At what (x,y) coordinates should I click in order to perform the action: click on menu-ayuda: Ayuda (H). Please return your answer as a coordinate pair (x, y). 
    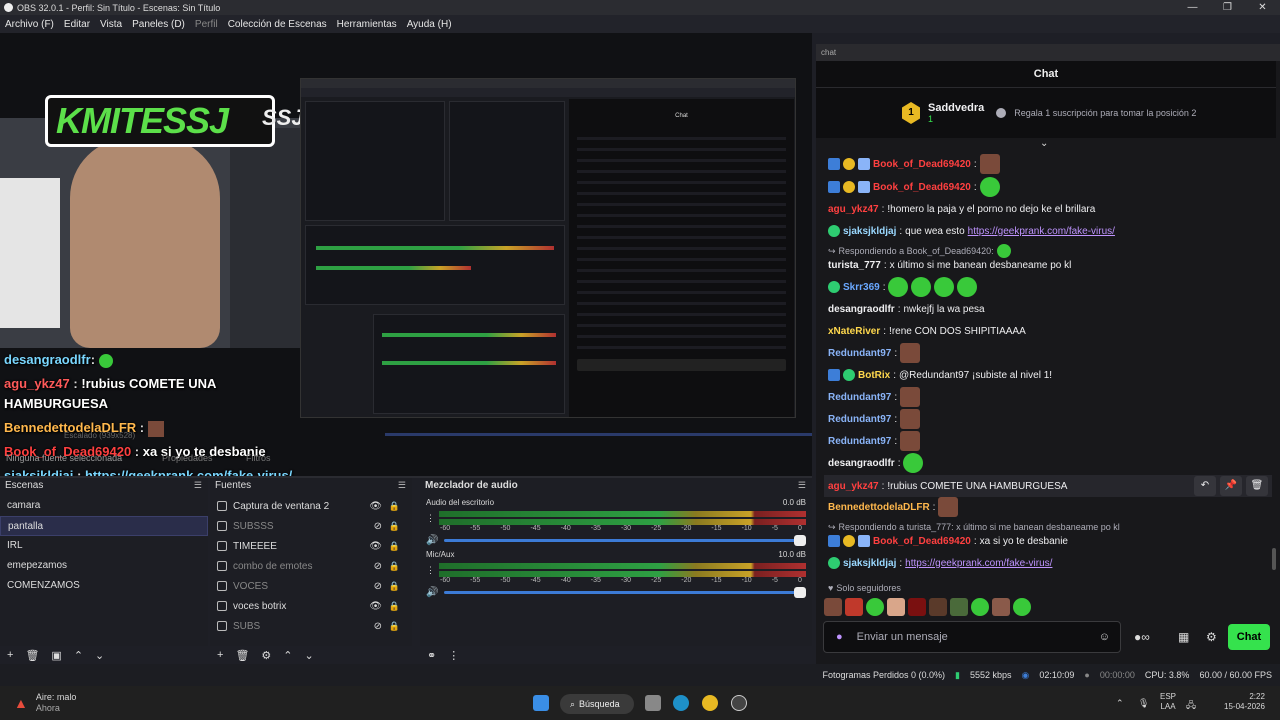
    Looking at the image, I should click on (429, 24).